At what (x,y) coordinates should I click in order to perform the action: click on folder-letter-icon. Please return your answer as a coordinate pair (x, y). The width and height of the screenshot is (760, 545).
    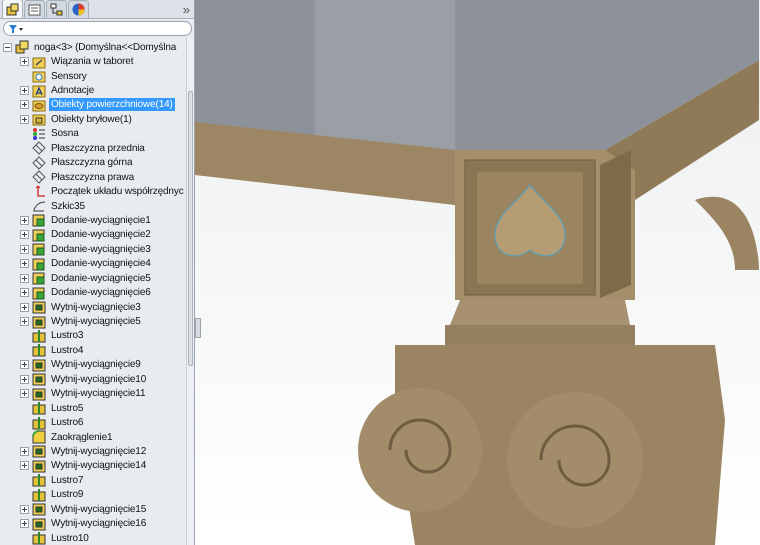
    Looking at the image, I should click on (39, 91).